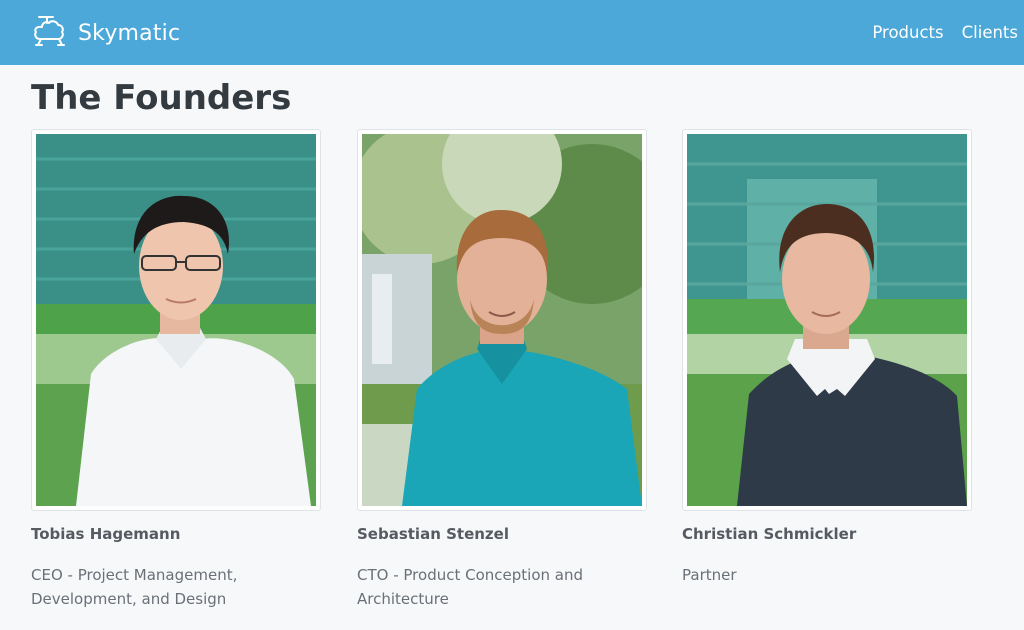 The image size is (1024, 630). What do you see at coordinates (161, 98) in the screenshot?
I see `page-title: The Founders` at bounding box center [161, 98].